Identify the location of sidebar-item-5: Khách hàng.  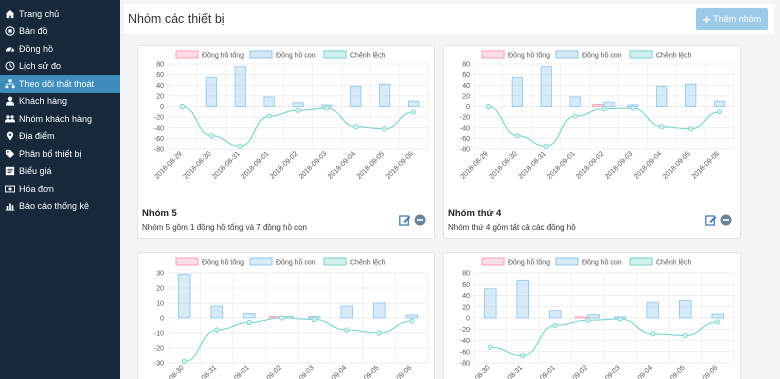
(60, 102).